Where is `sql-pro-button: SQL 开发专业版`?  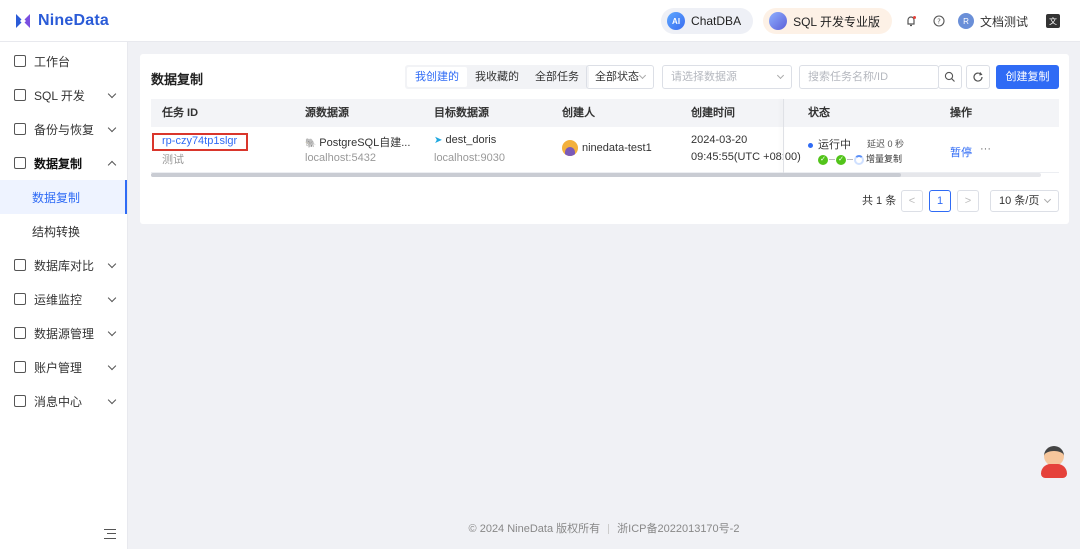
sql-pro-button: SQL 开发专业版 is located at coordinates (827, 21).